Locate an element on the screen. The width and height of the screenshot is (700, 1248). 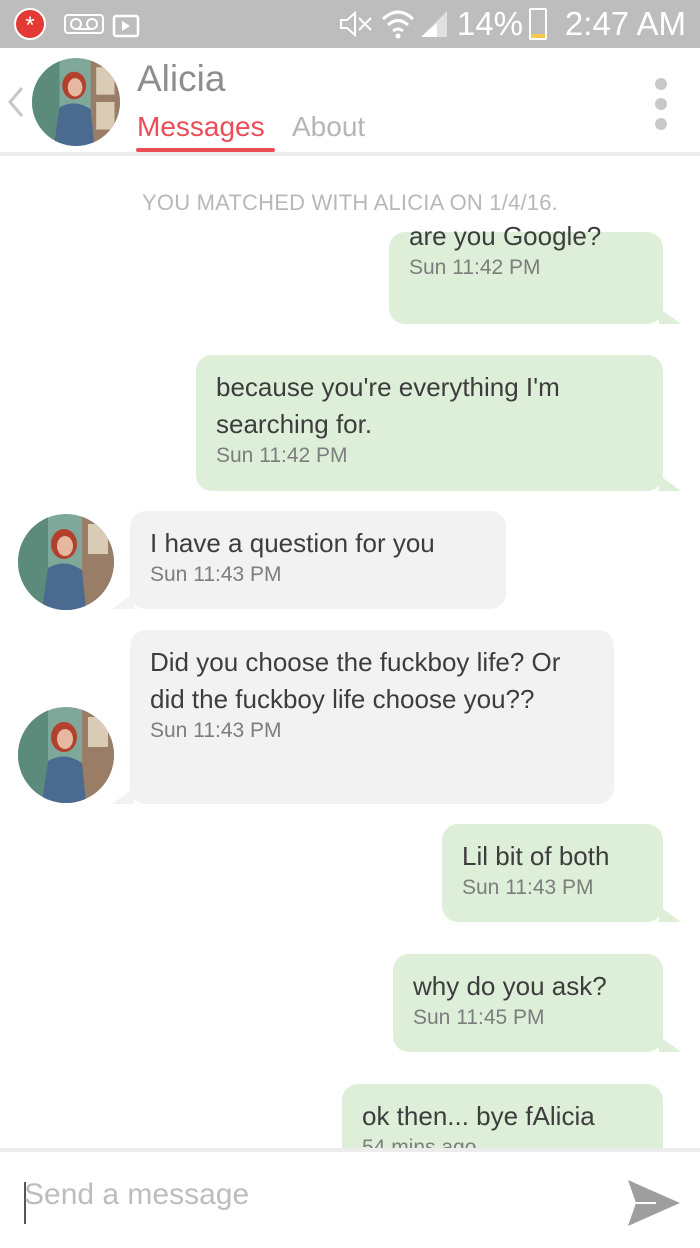
message-bubble-sent: Lil bit of both Sun 11:43 PM is located at coordinates (561, 873).